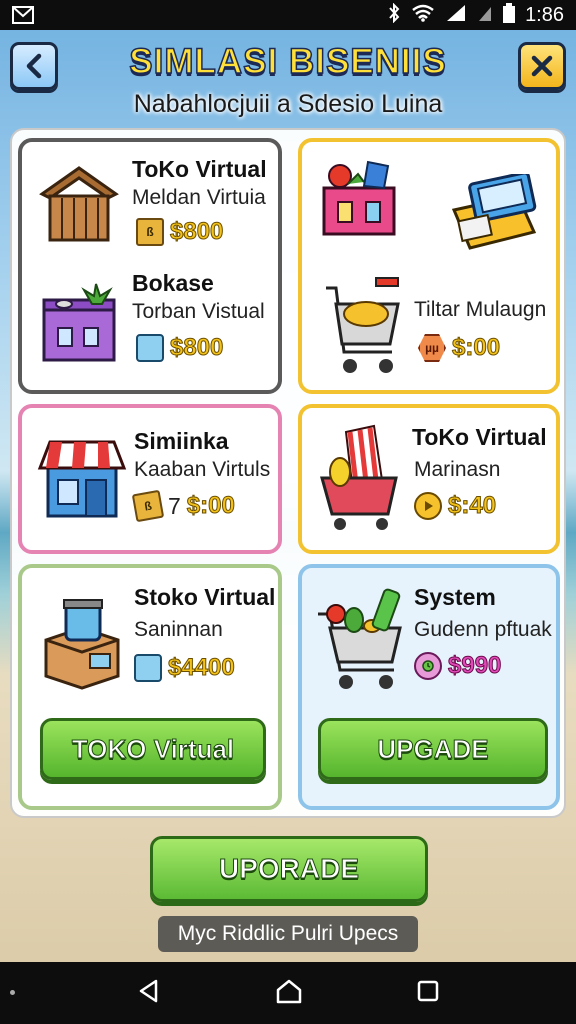 This screenshot has width=576, height=1024. What do you see at coordinates (288, 104) in the screenshot?
I see `page-subtitle: Nabahlocjuii a Sdesio Luina` at bounding box center [288, 104].